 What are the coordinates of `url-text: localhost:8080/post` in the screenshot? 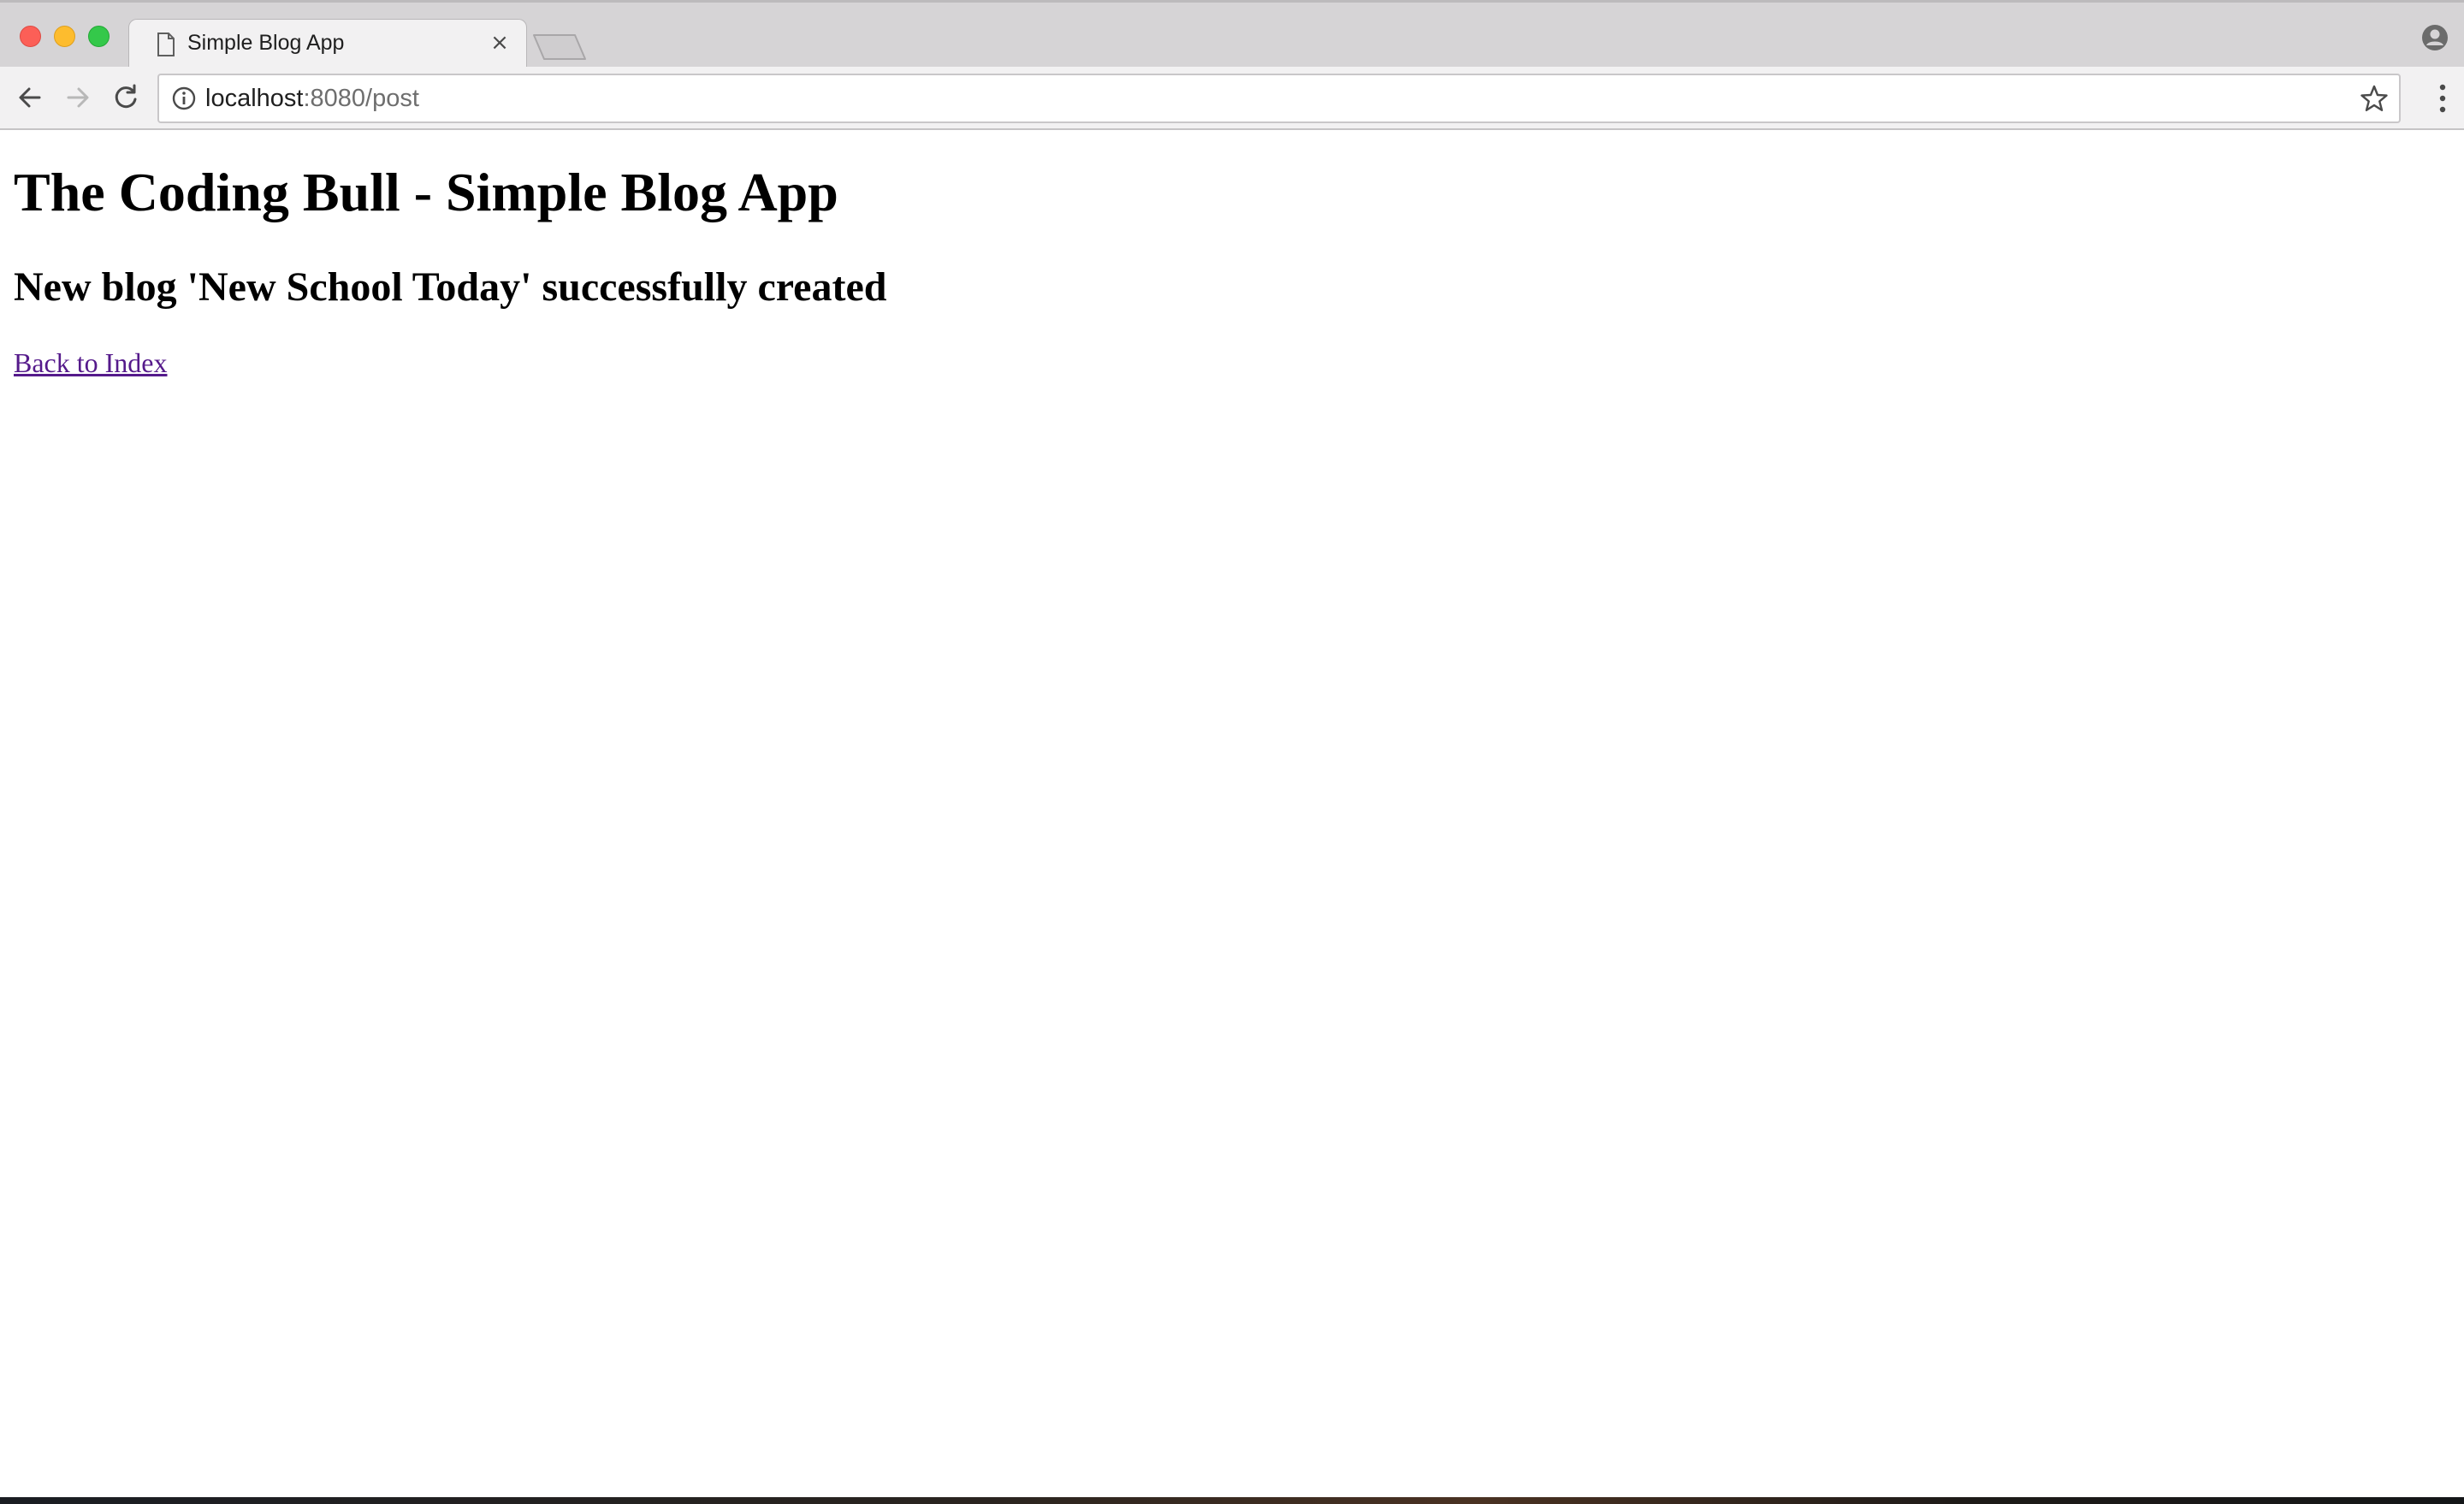 It's located at (312, 99).